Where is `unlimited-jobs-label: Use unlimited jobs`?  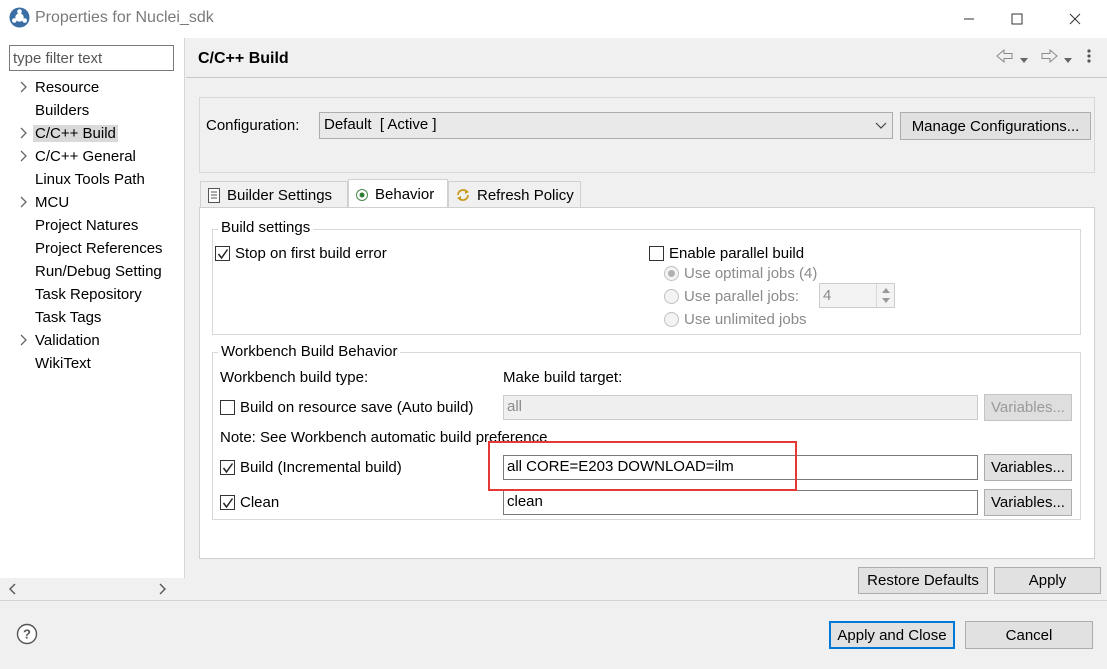
unlimited-jobs-label: Use unlimited jobs is located at coordinates (745, 319).